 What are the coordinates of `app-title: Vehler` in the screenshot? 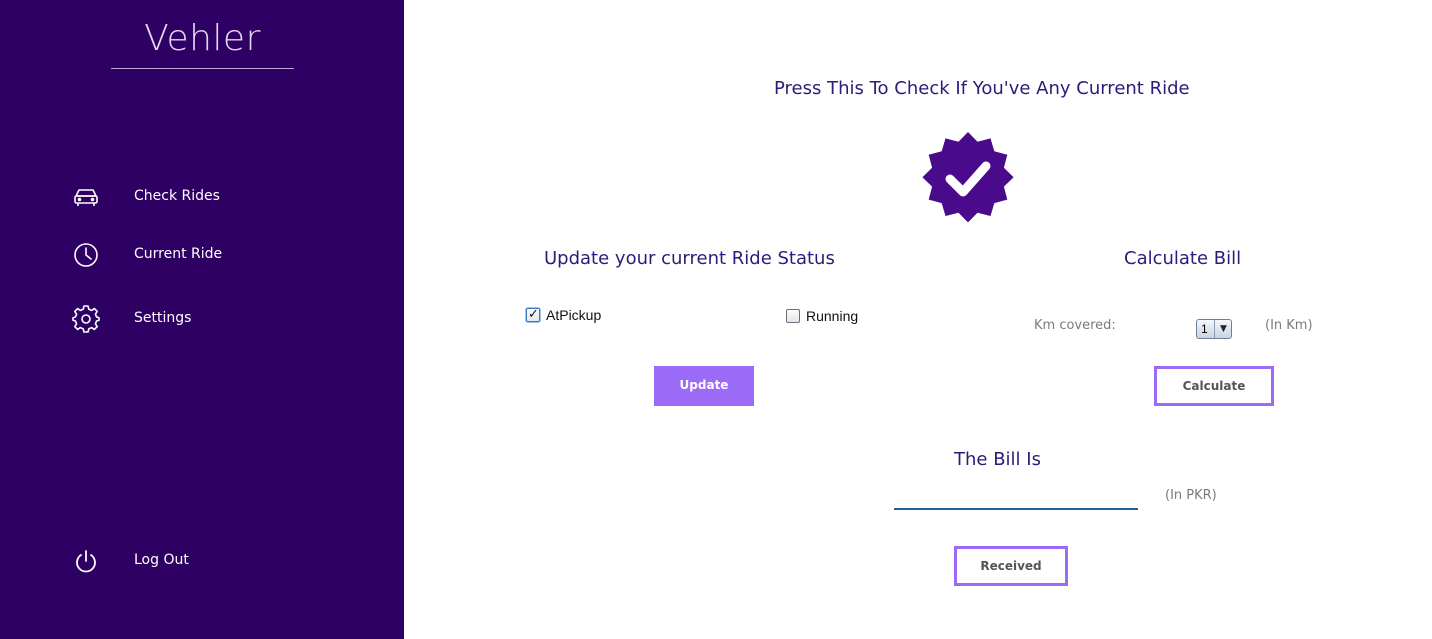 It's located at (202, 38).